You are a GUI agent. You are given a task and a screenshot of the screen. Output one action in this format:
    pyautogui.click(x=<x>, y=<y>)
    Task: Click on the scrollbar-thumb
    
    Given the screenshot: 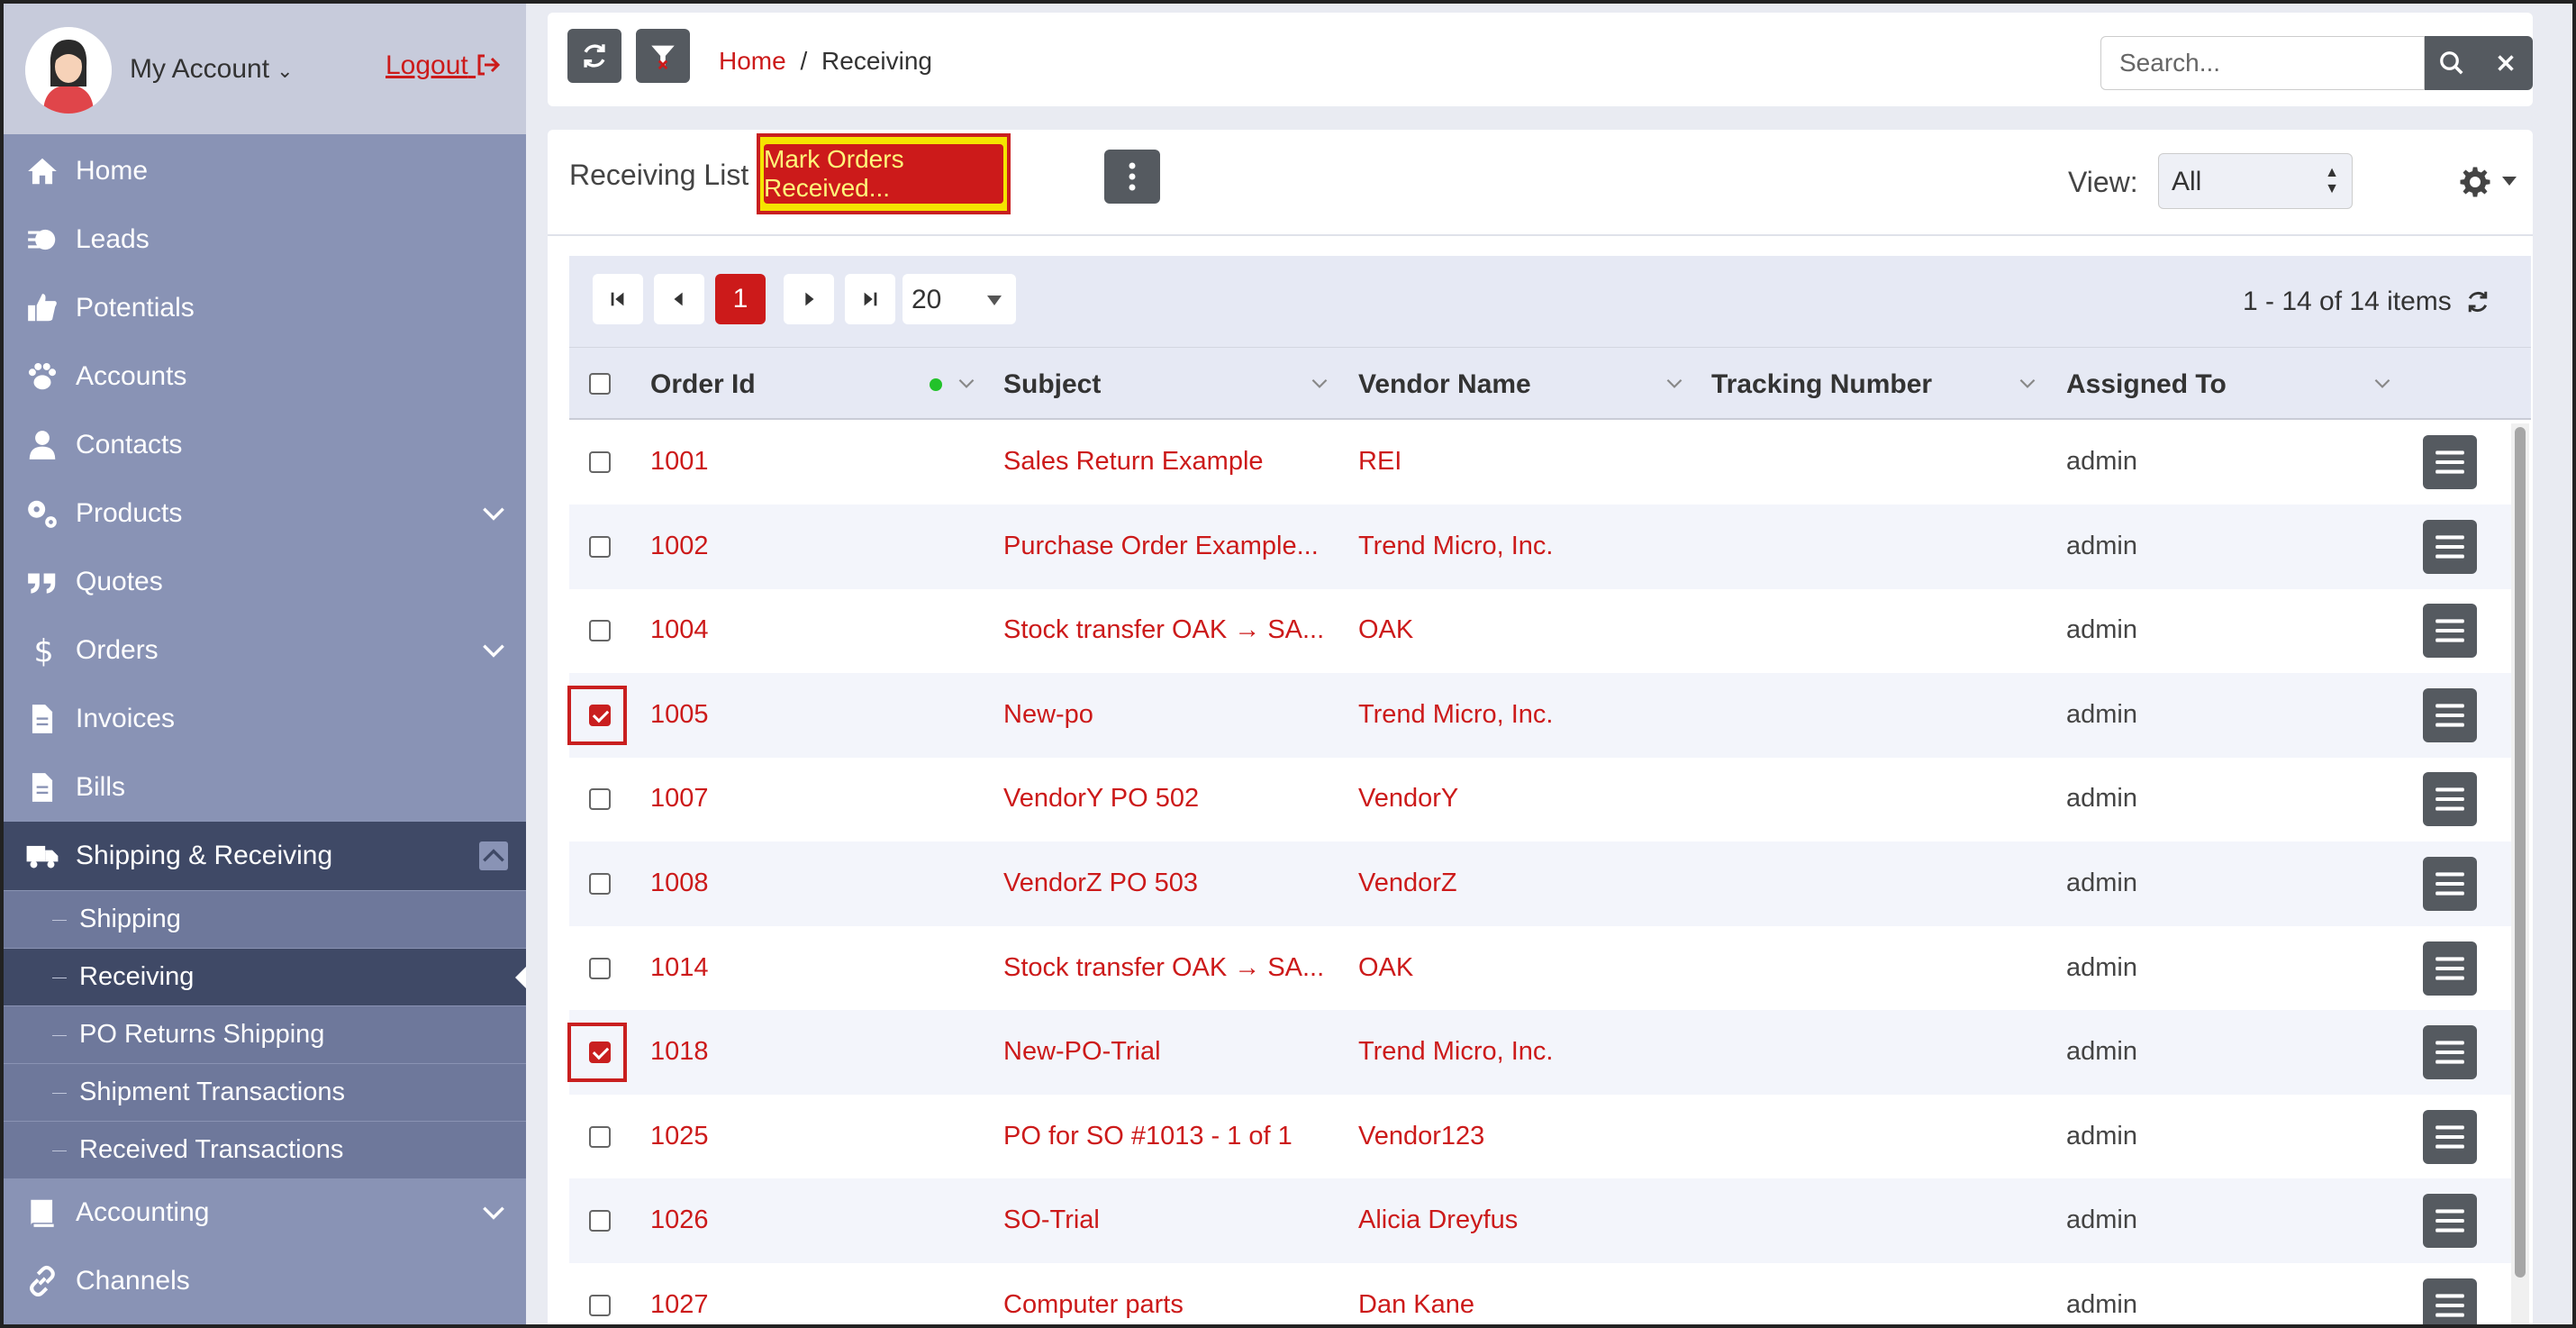 What is the action you would take?
    pyautogui.click(x=2520, y=852)
    